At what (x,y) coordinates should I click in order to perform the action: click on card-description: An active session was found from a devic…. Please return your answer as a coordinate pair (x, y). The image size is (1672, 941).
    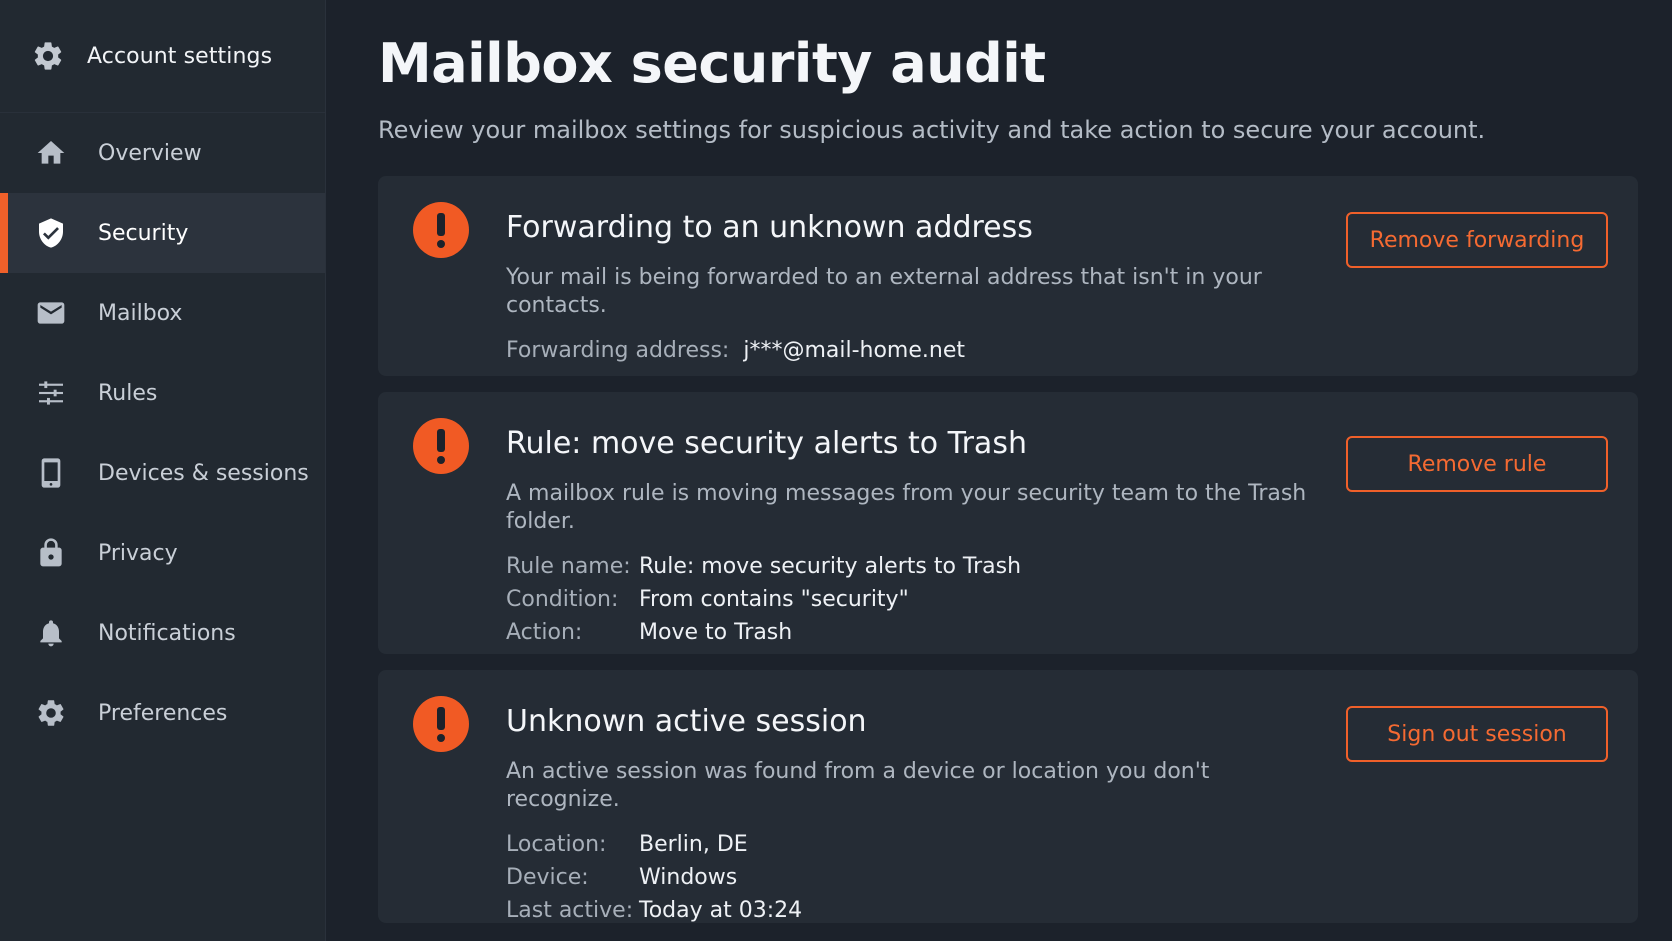
    Looking at the image, I should click on (858, 785).